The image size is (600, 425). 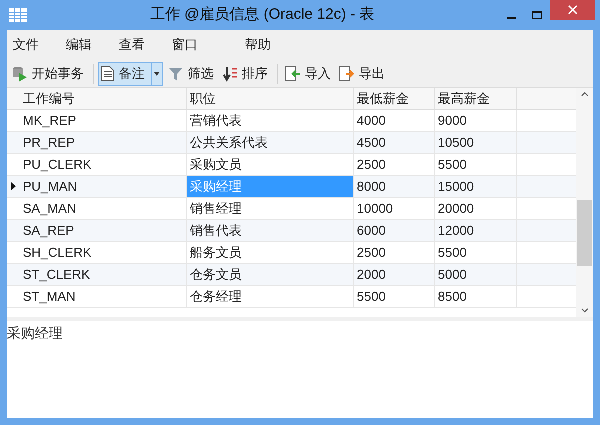 I want to click on table-cell: 10500, so click(x=476, y=142).